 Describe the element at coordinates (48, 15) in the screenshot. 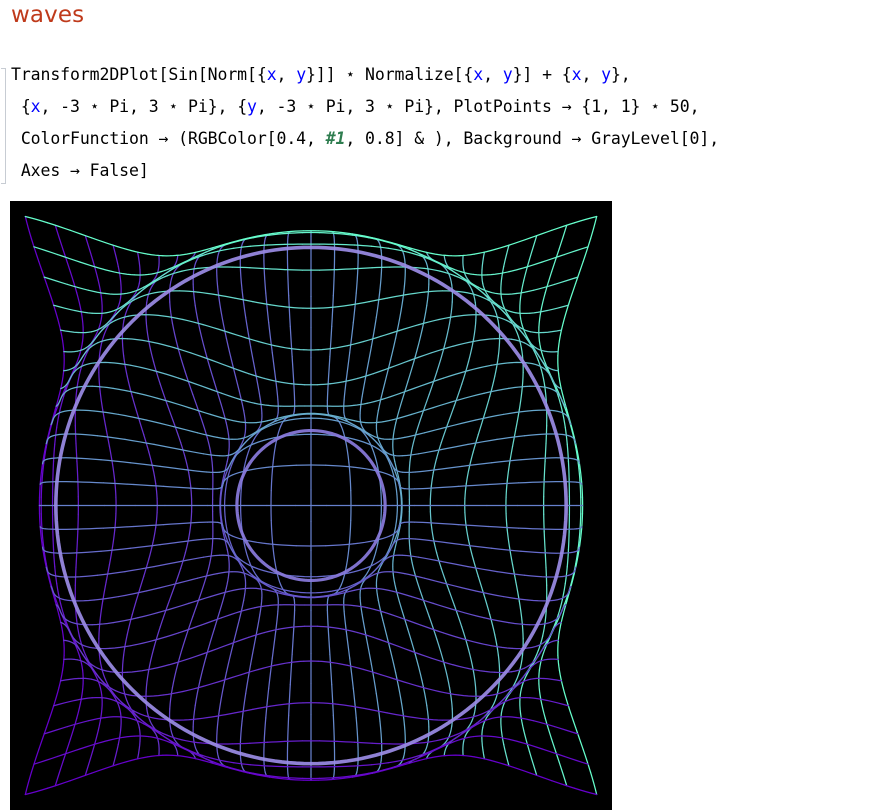

I see `page-title: waves` at that location.